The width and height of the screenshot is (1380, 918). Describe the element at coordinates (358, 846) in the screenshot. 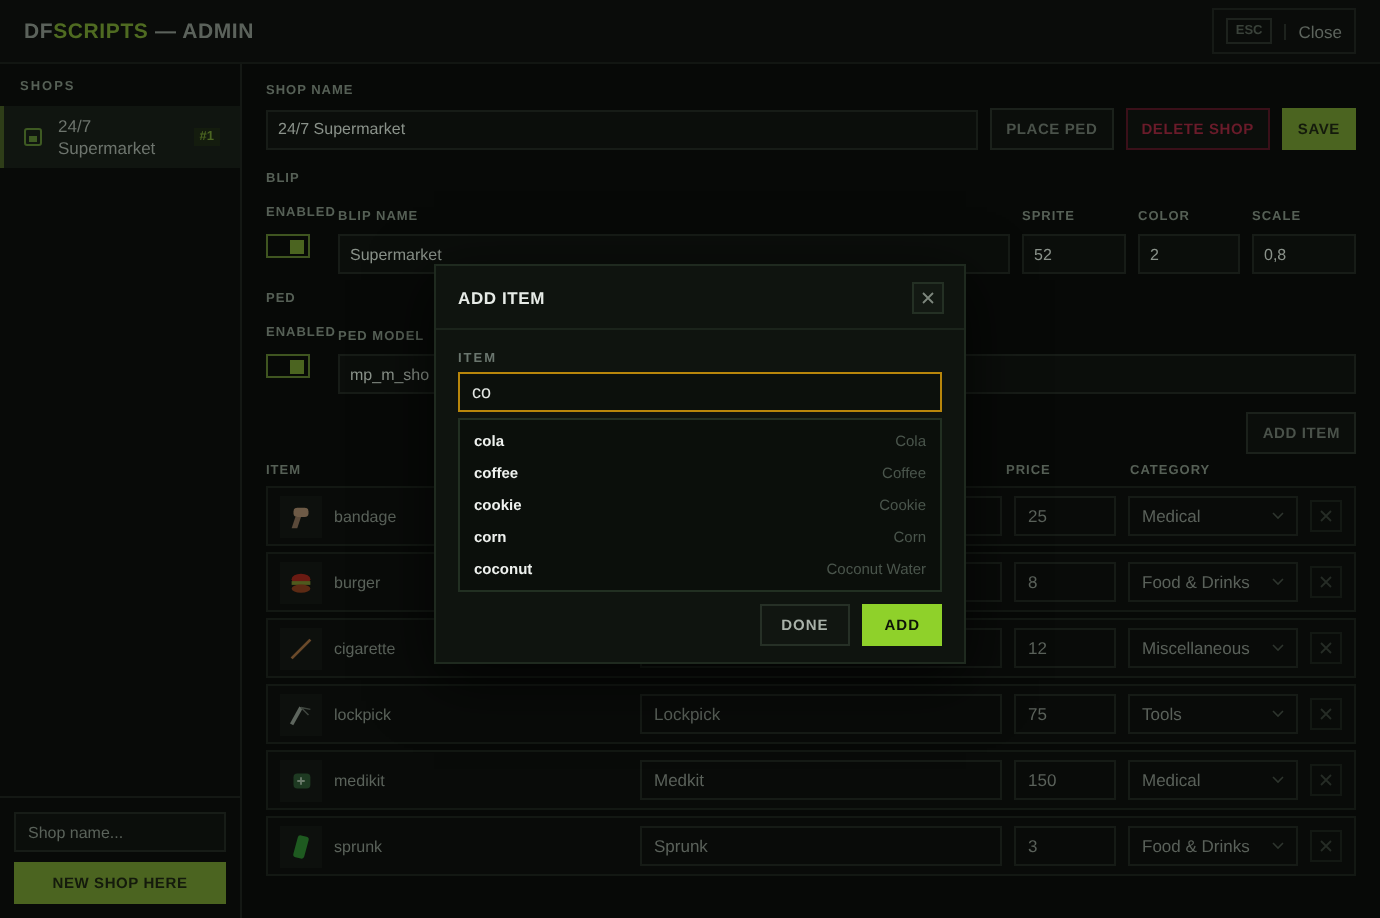

I see `item-name: sprunk` at that location.